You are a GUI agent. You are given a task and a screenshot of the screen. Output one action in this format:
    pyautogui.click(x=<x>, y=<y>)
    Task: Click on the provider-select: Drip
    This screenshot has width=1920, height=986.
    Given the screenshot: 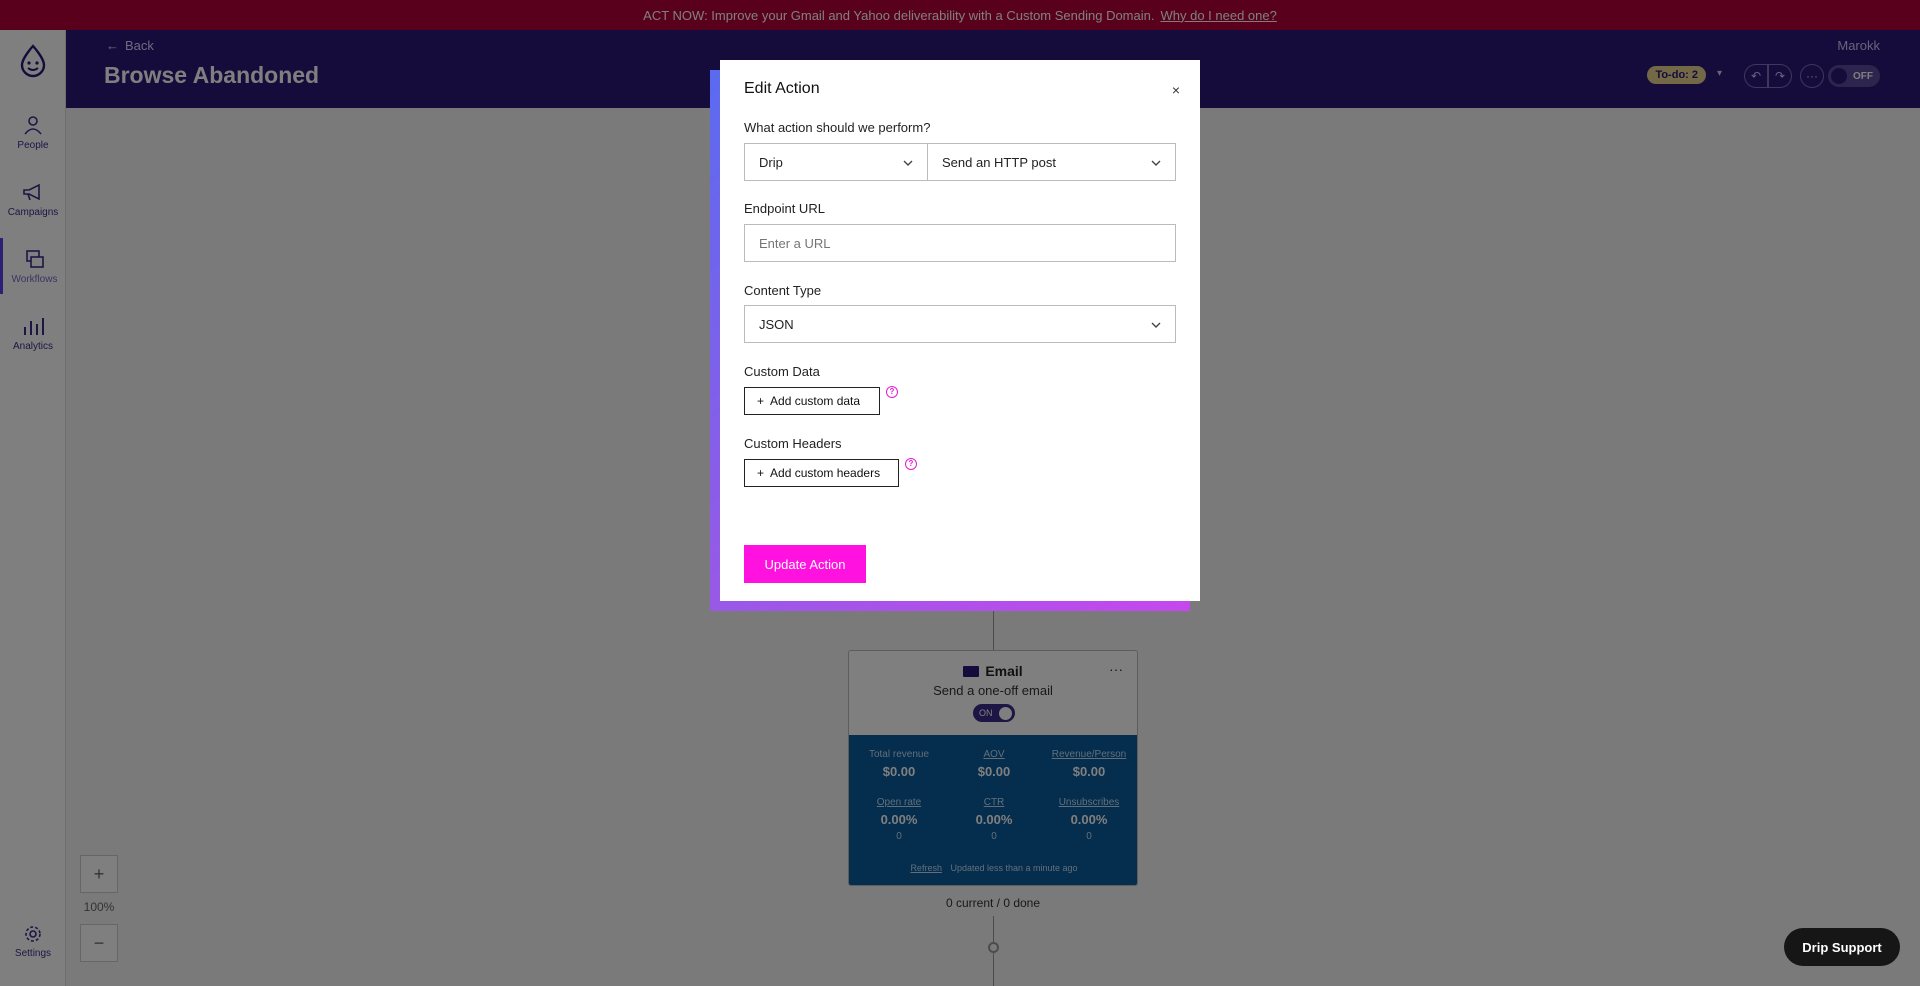 What is the action you would take?
    pyautogui.click(x=836, y=162)
    